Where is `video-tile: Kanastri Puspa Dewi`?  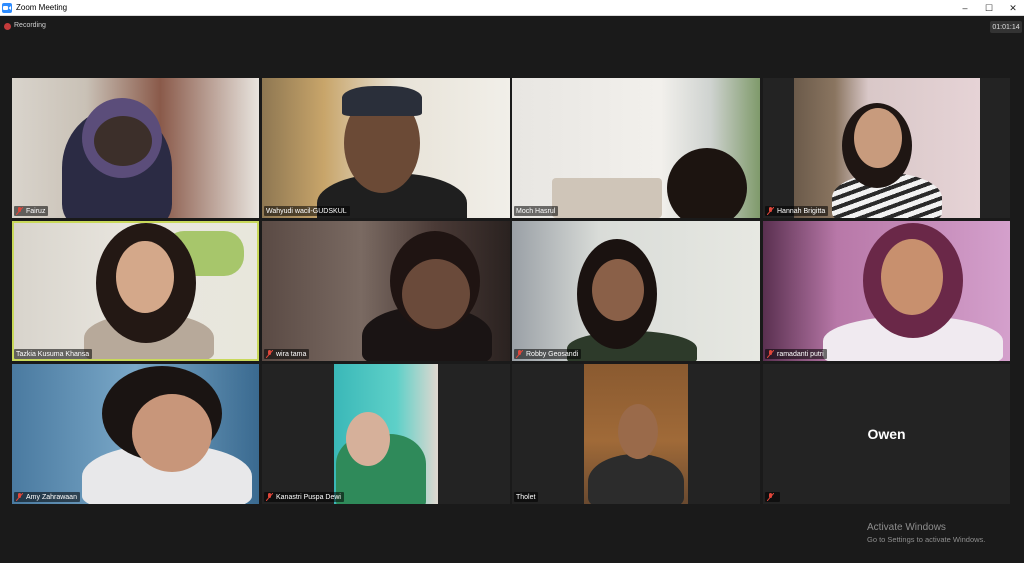 video-tile: Kanastri Puspa Dewi is located at coordinates (386, 434).